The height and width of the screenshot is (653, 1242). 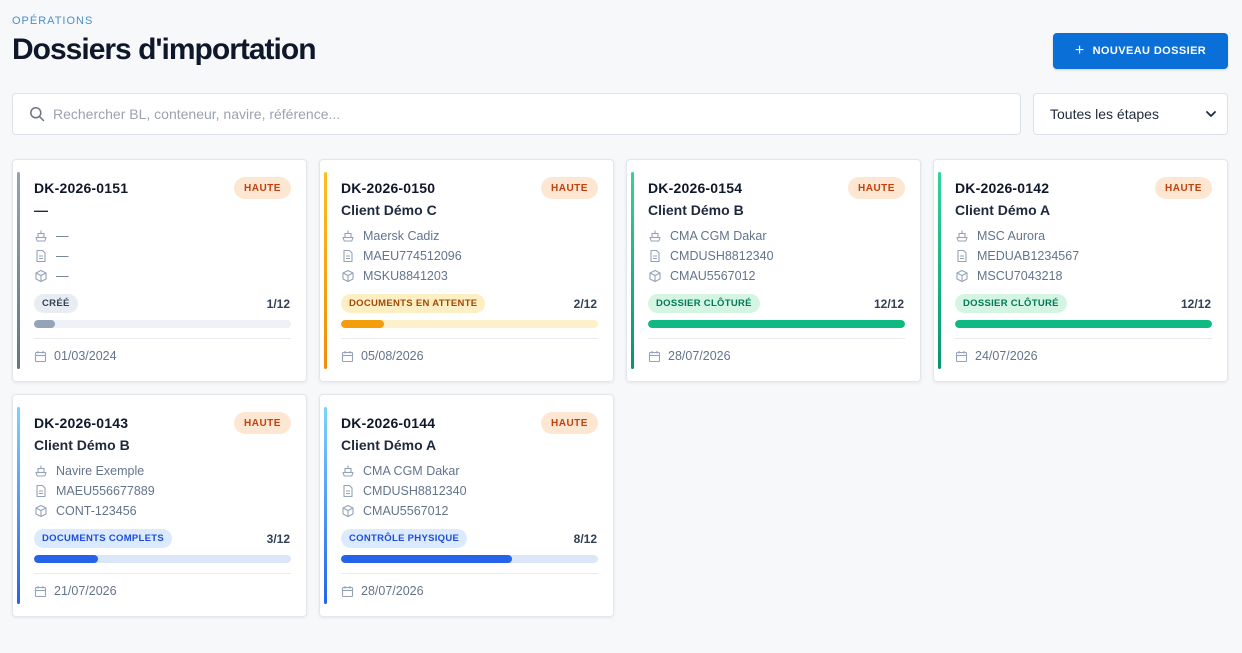 What do you see at coordinates (1006, 356) in the screenshot?
I see `dossier-date: 24/07/2026` at bounding box center [1006, 356].